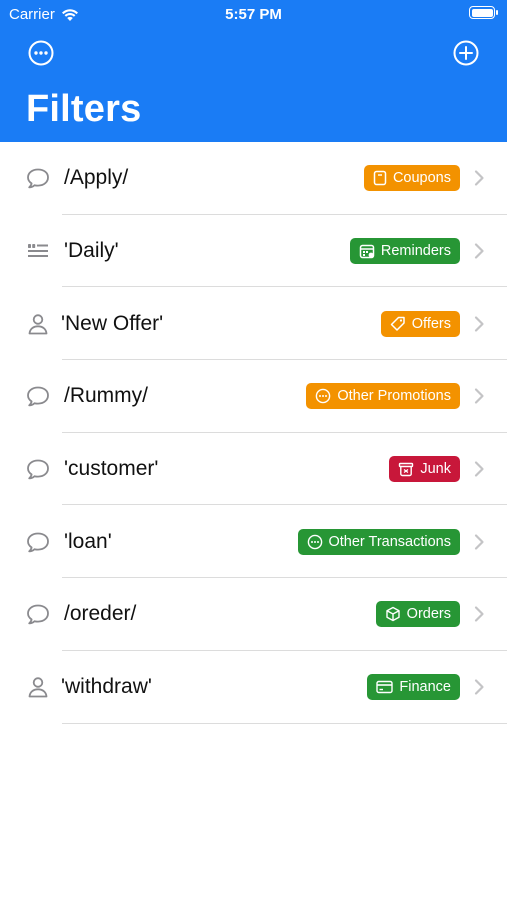 This screenshot has height=900, width=507. I want to click on status-bar: Carrier 5:57 PM, so click(253, 14).